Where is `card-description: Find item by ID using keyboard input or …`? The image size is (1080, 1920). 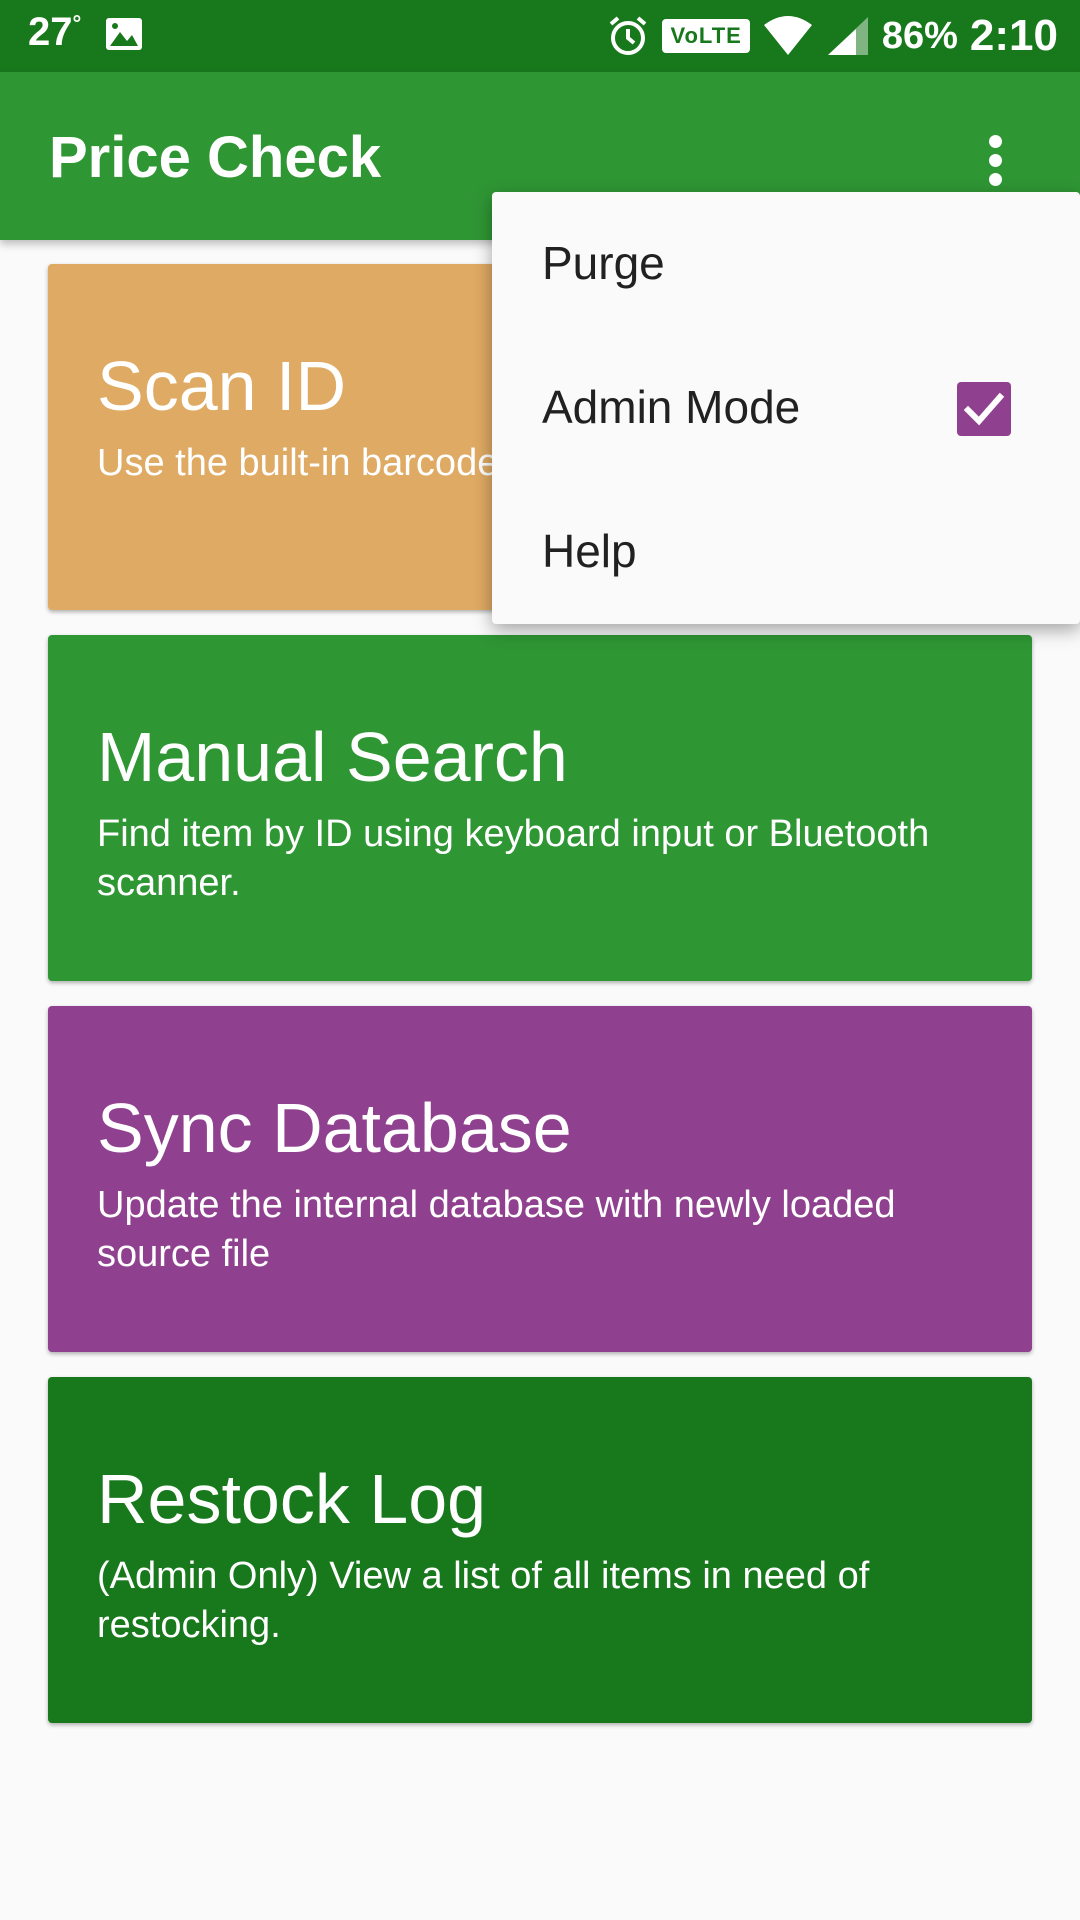
card-description: Find item by ID using keyboard input or … is located at coordinates (513, 858).